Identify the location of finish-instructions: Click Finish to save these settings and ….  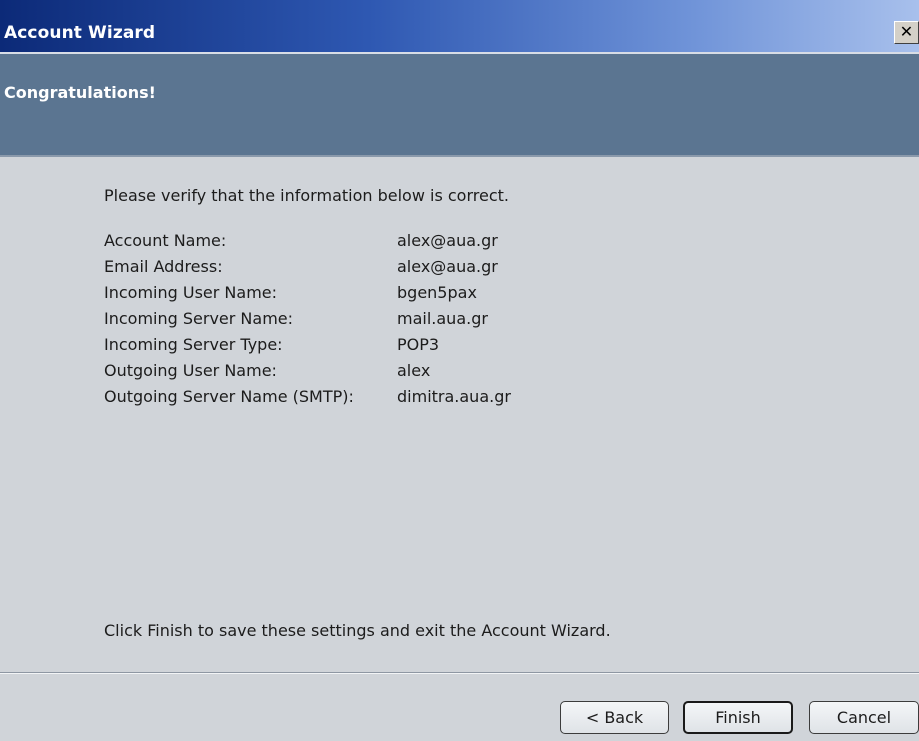
(357, 630).